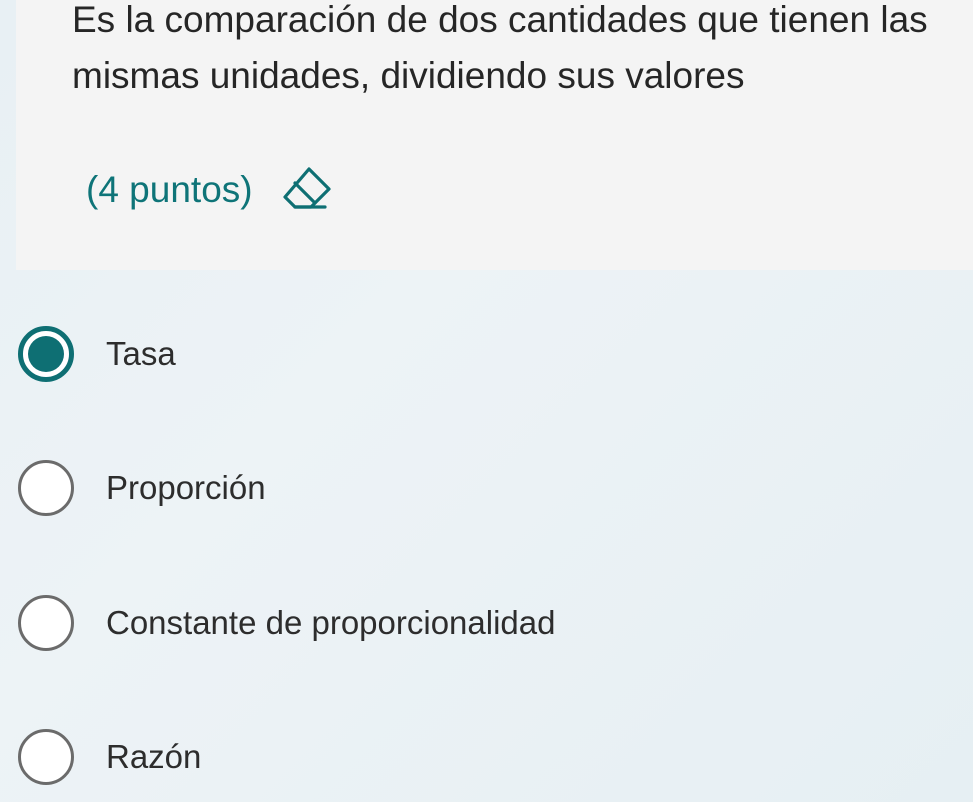  I want to click on radio-selected-icon, so click(46, 354).